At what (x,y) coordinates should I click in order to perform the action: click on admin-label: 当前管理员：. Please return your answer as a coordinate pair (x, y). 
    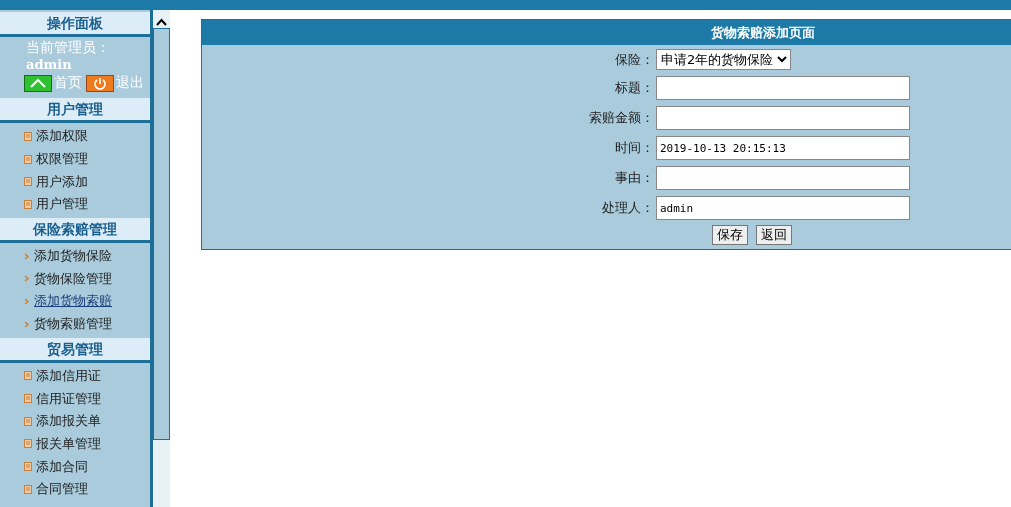
    Looking at the image, I should click on (68, 48).